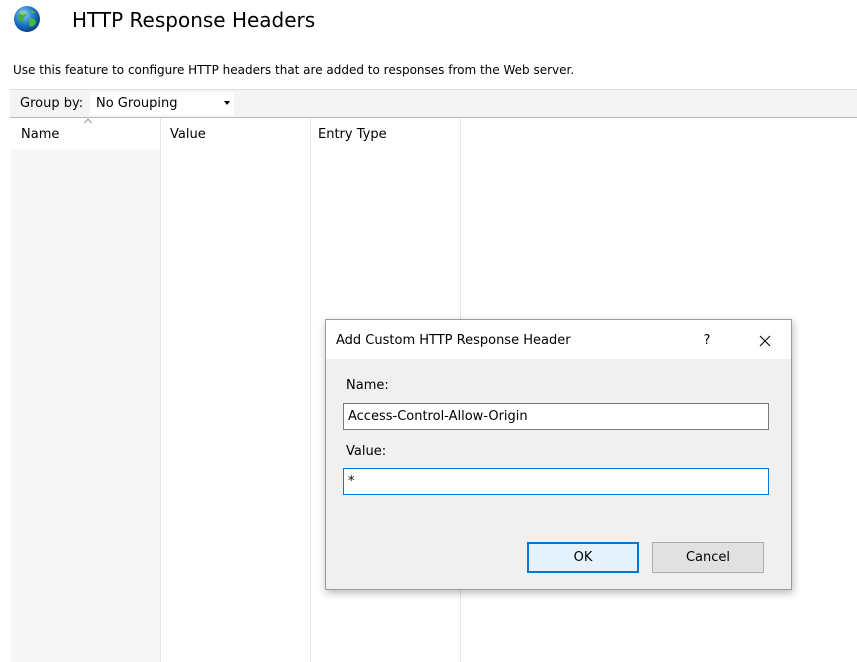 The height and width of the screenshot is (662, 857). I want to click on value-label: Value:, so click(366, 451).